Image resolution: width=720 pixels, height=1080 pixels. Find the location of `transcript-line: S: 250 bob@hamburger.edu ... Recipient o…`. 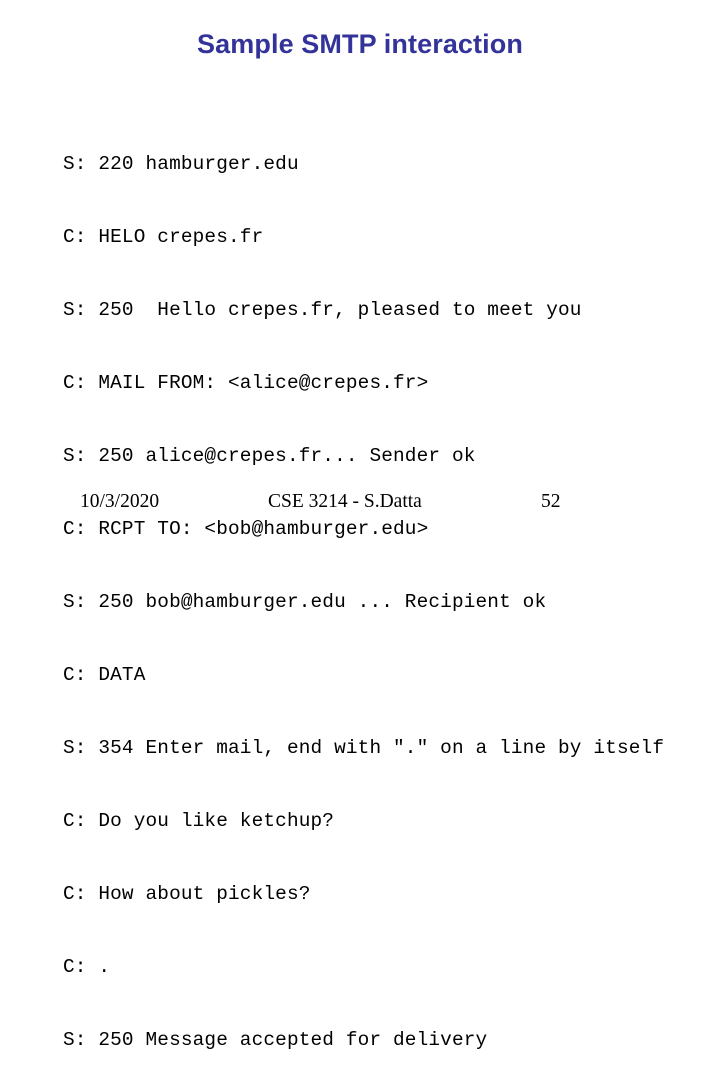

transcript-line: S: 250 bob@hamburger.edu ... Recipient o… is located at coordinates (305, 601).